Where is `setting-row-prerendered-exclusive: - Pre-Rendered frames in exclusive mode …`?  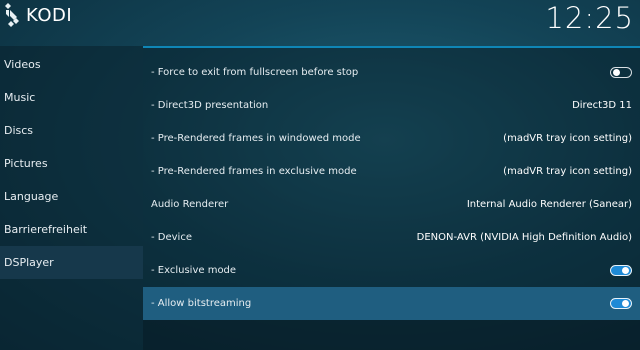 setting-row-prerendered-exclusive: - Pre-Rendered frames in exclusive mode … is located at coordinates (391, 171).